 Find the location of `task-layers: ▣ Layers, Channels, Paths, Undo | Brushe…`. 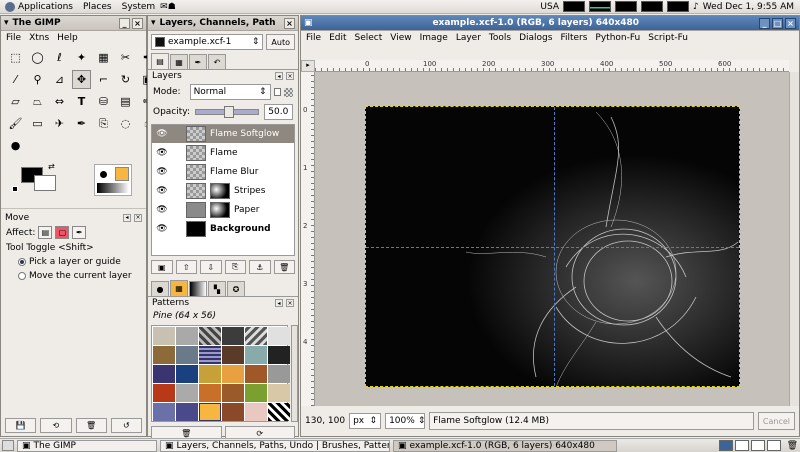

task-layers: ▣ Layers, Channels, Paths, Undo | Brushe… is located at coordinates (275, 445).